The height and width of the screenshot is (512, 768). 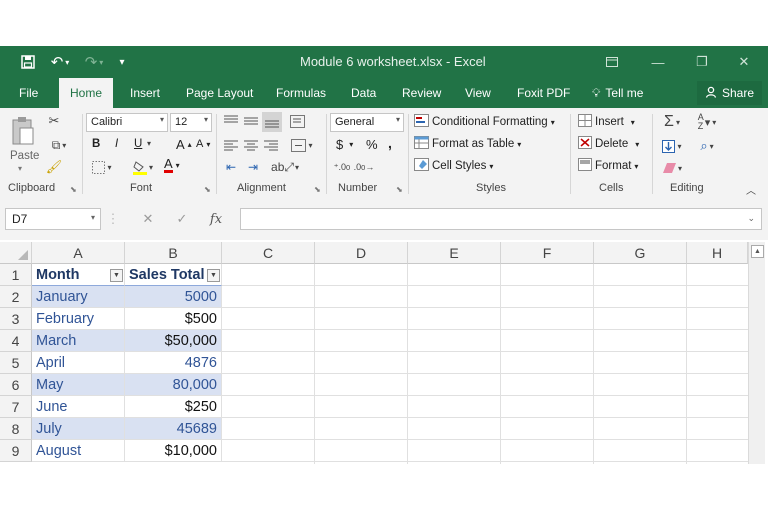 What do you see at coordinates (78, 297) in the screenshot?
I see `table-cell: January` at bounding box center [78, 297].